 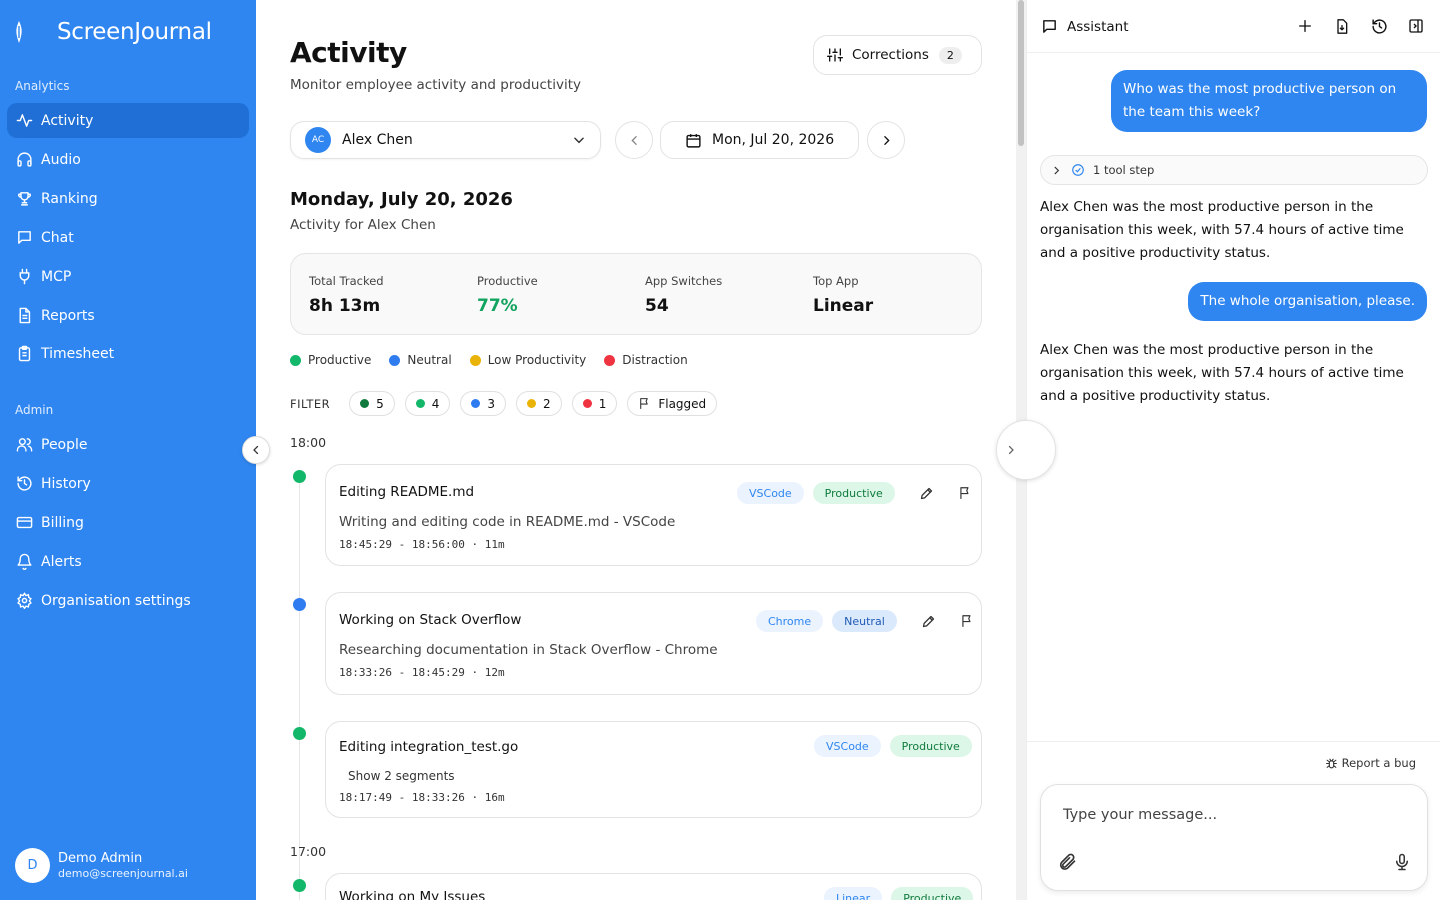 I want to click on legend-item-productive: Productive, so click(x=330, y=360).